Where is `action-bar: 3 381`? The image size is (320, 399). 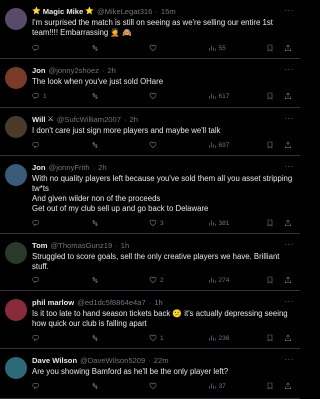
action-bar: 3 381 is located at coordinates (162, 223).